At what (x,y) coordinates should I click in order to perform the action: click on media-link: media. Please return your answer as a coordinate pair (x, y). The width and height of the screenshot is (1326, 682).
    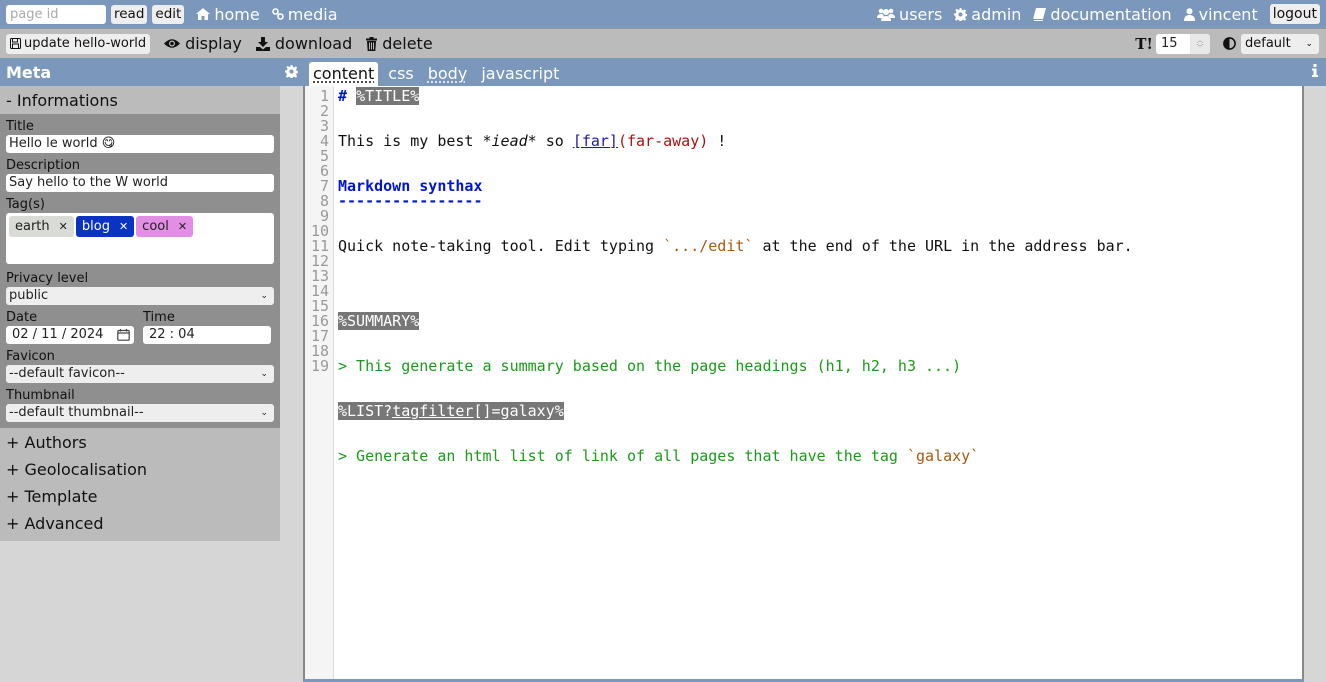
    Looking at the image, I should click on (304, 14).